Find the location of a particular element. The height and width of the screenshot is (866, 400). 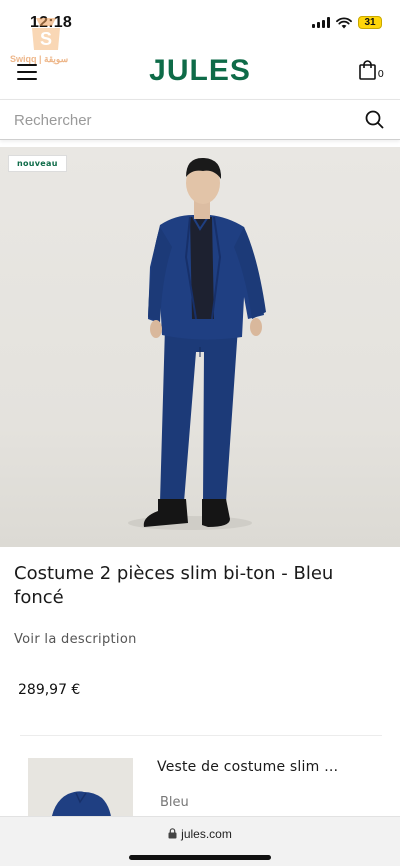

status-icons: 31 is located at coordinates (347, 22).